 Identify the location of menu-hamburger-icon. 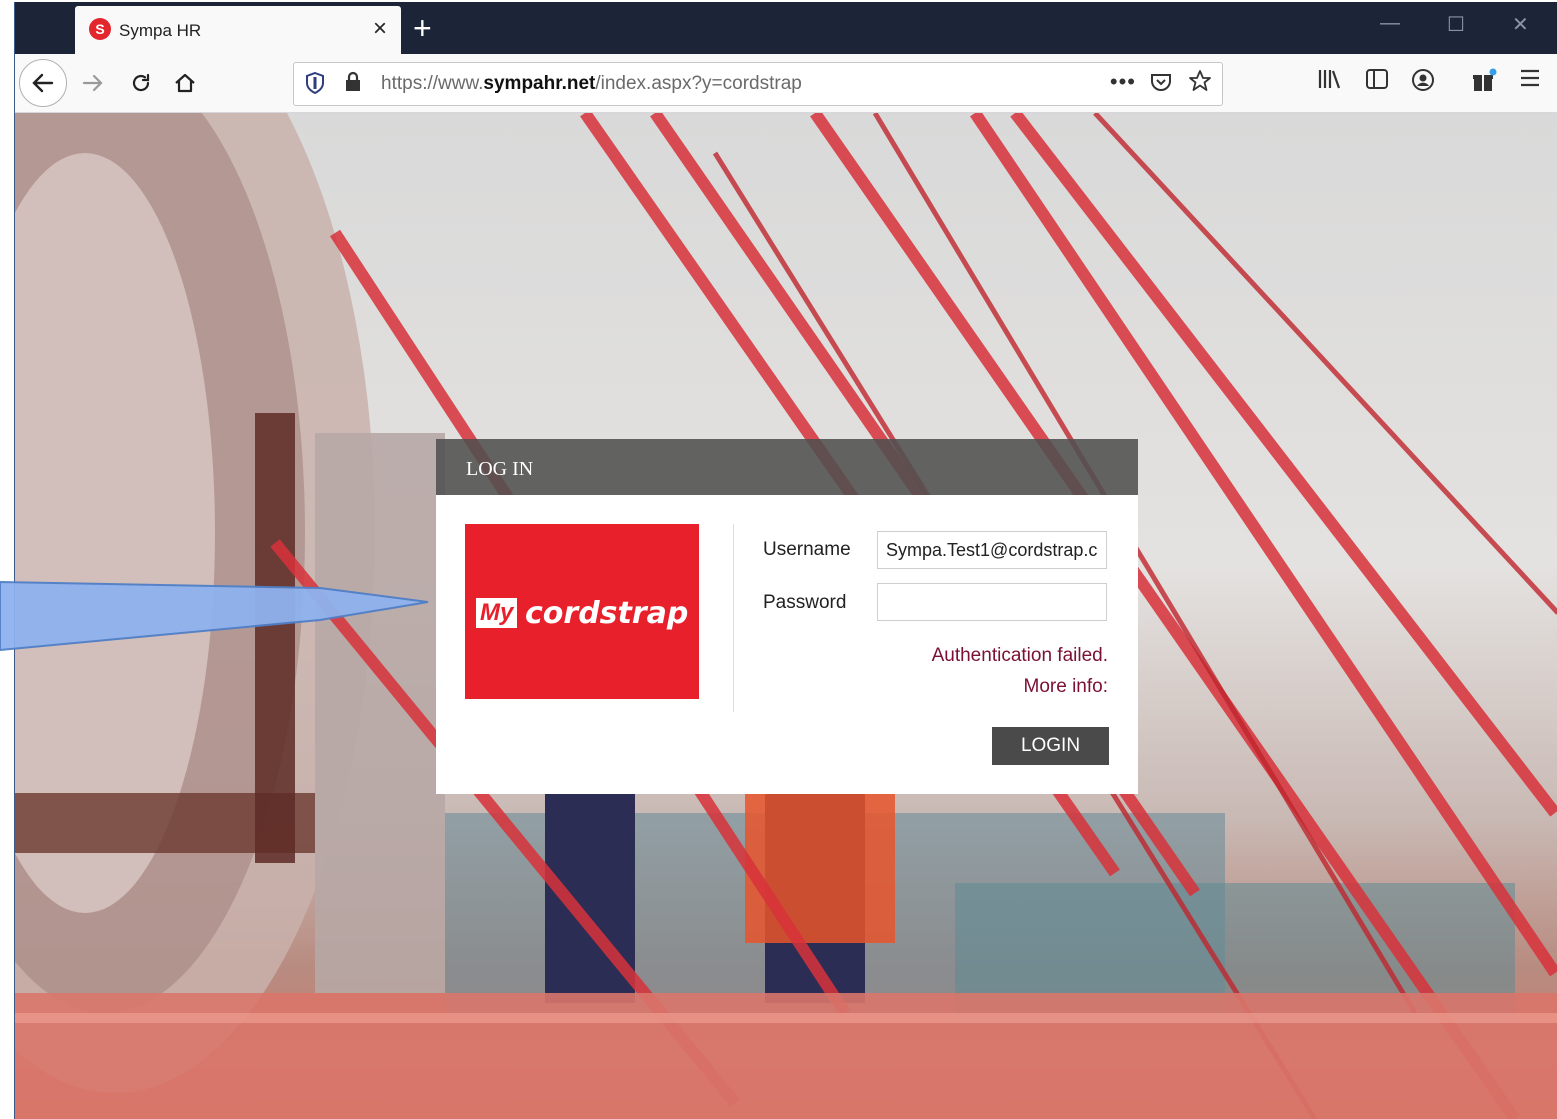
(1530, 81).